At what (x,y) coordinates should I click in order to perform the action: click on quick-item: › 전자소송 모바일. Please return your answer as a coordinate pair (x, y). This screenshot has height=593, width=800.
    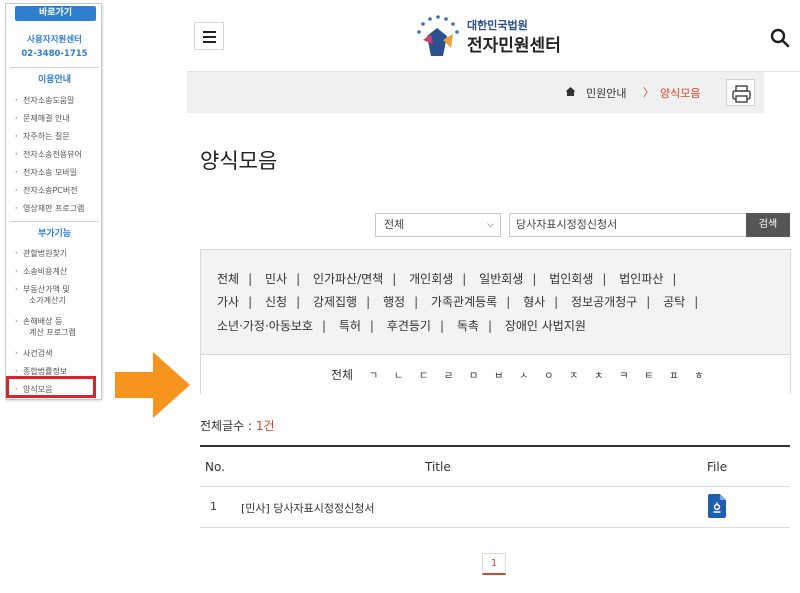
    Looking at the image, I should click on (46, 172).